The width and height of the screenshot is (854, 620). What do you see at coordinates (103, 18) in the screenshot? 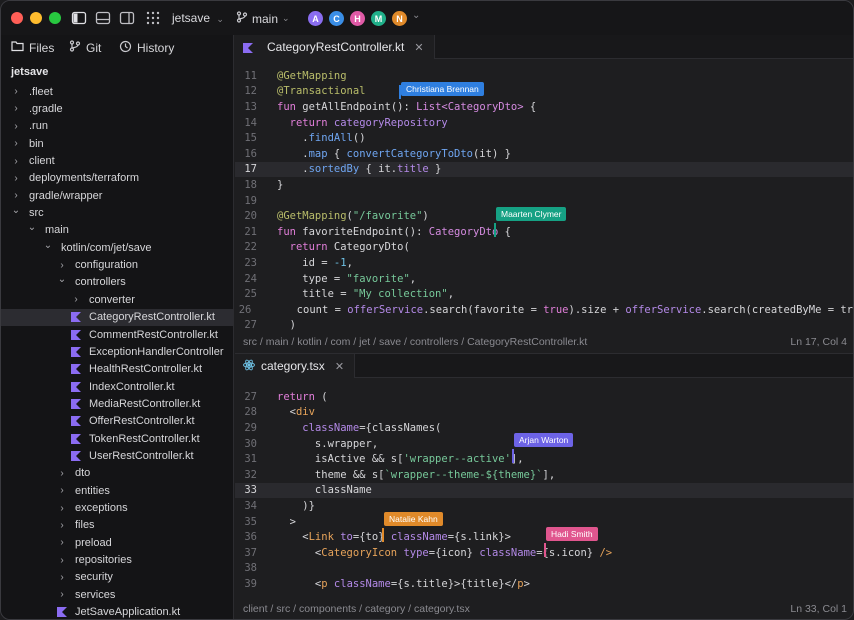
I see `toggle-bottom-panel-icon` at bounding box center [103, 18].